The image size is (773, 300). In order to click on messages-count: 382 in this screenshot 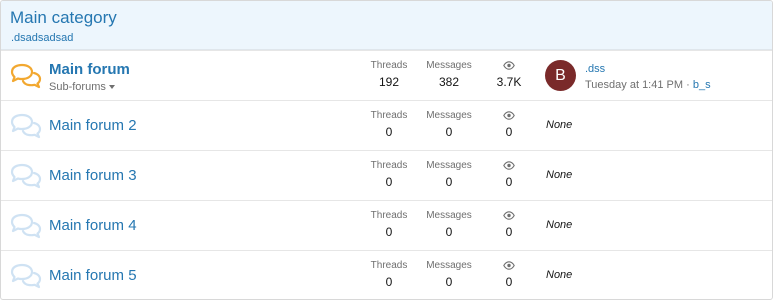, I will do `click(449, 82)`.